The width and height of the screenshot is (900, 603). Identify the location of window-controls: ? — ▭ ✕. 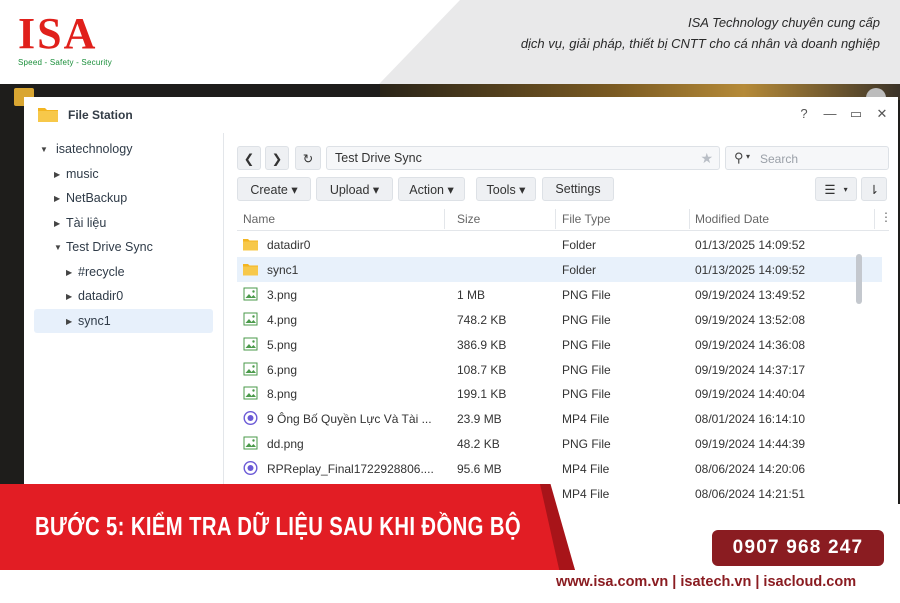
(843, 114).